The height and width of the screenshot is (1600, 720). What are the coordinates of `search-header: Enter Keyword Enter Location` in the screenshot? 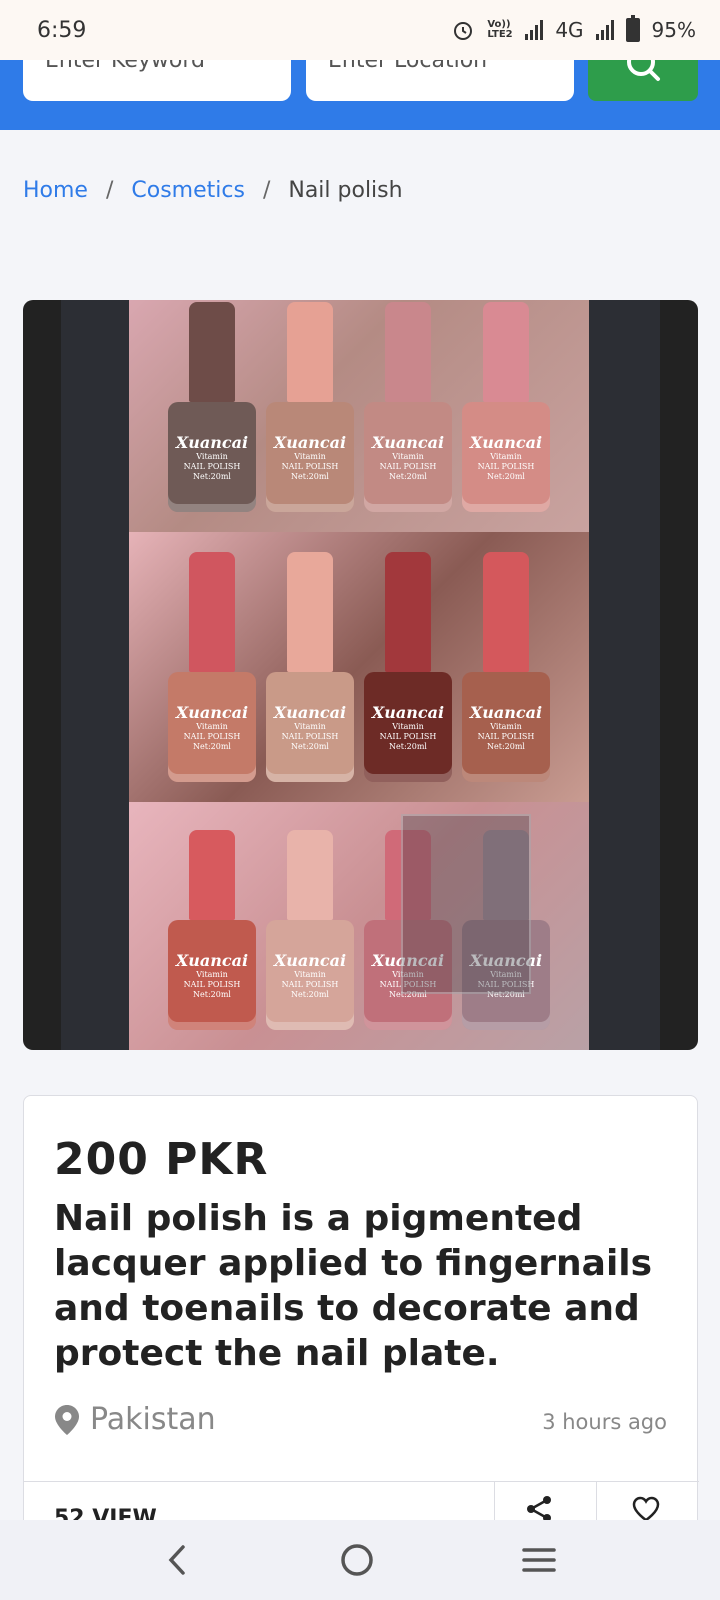 It's located at (360, 89).